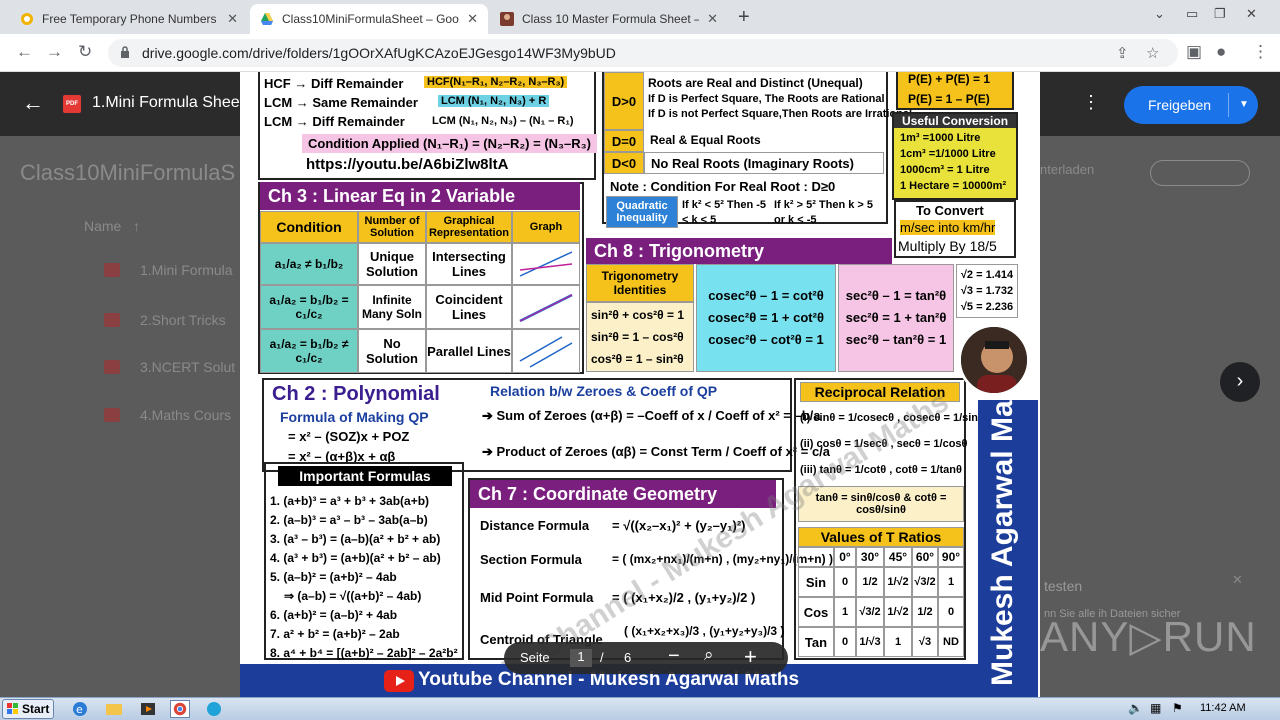 The image size is (1280, 720). What do you see at coordinates (581, 658) in the screenshot?
I see `page-number-input: 1` at bounding box center [581, 658].